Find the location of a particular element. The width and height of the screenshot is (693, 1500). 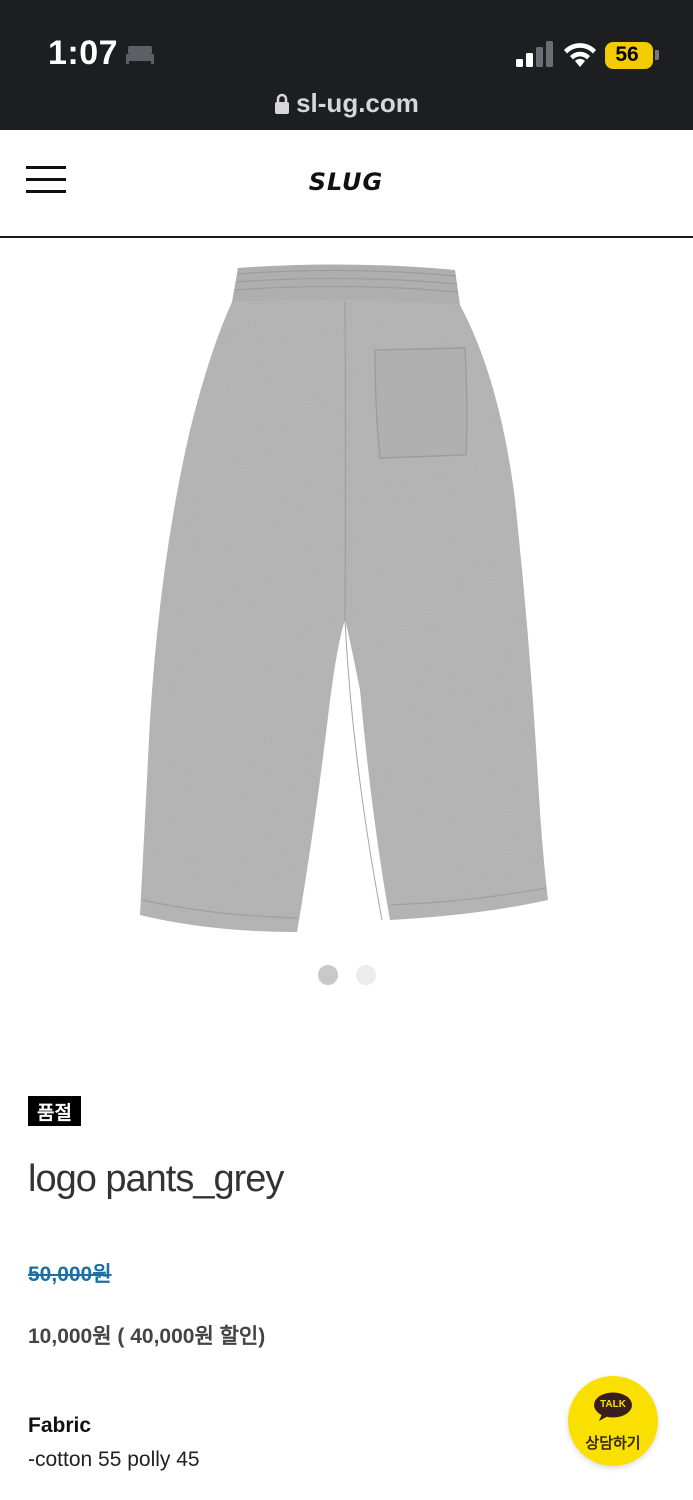

logo-text: SLUG is located at coordinates (346, 182).